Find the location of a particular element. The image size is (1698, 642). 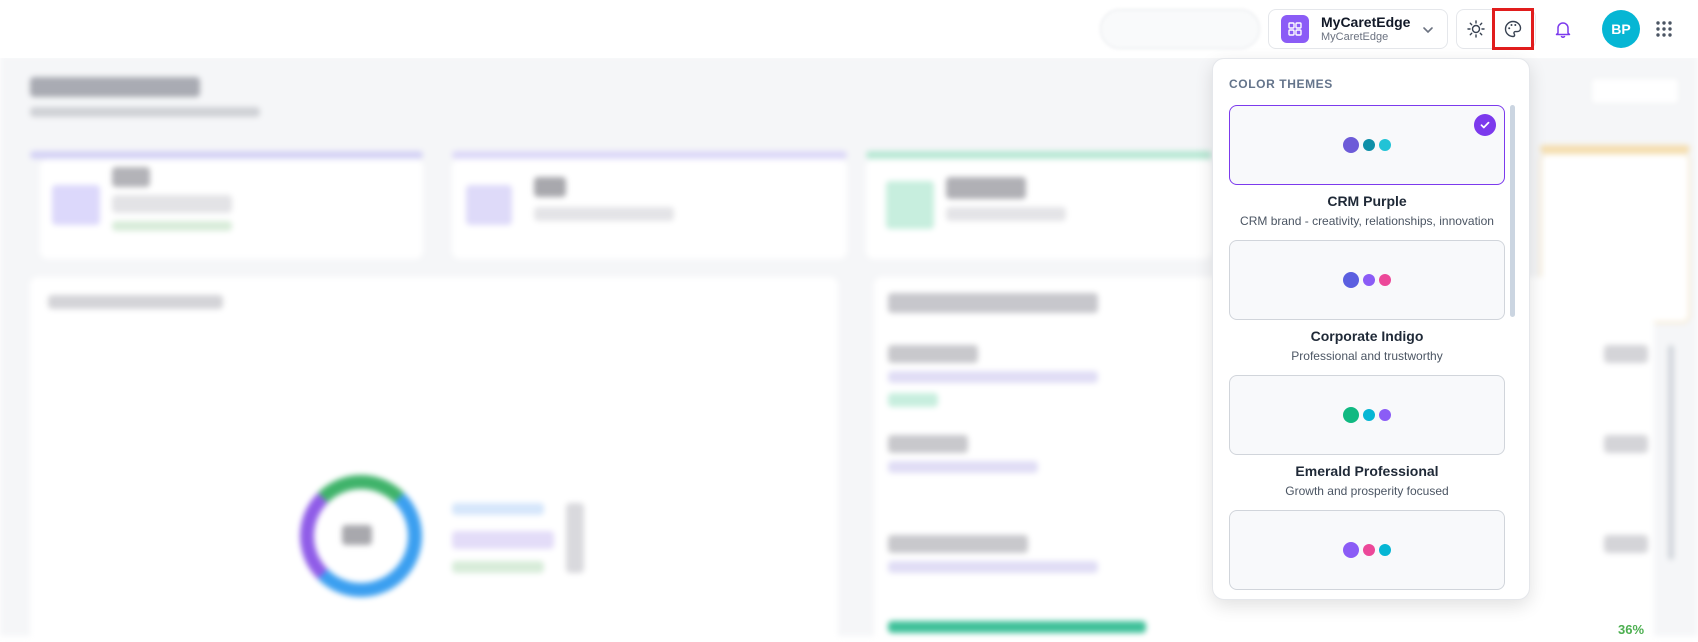

bell-icon is located at coordinates (1563, 29).